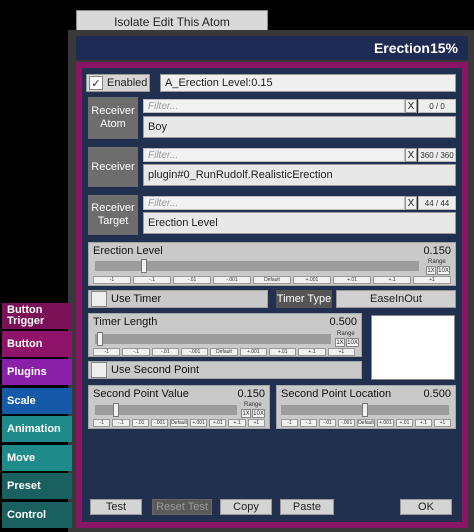 The height and width of the screenshot is (532, 474). Describe the element at coordinates (37, 344) in the screenshot. I see `tab-button: Button` at that location.